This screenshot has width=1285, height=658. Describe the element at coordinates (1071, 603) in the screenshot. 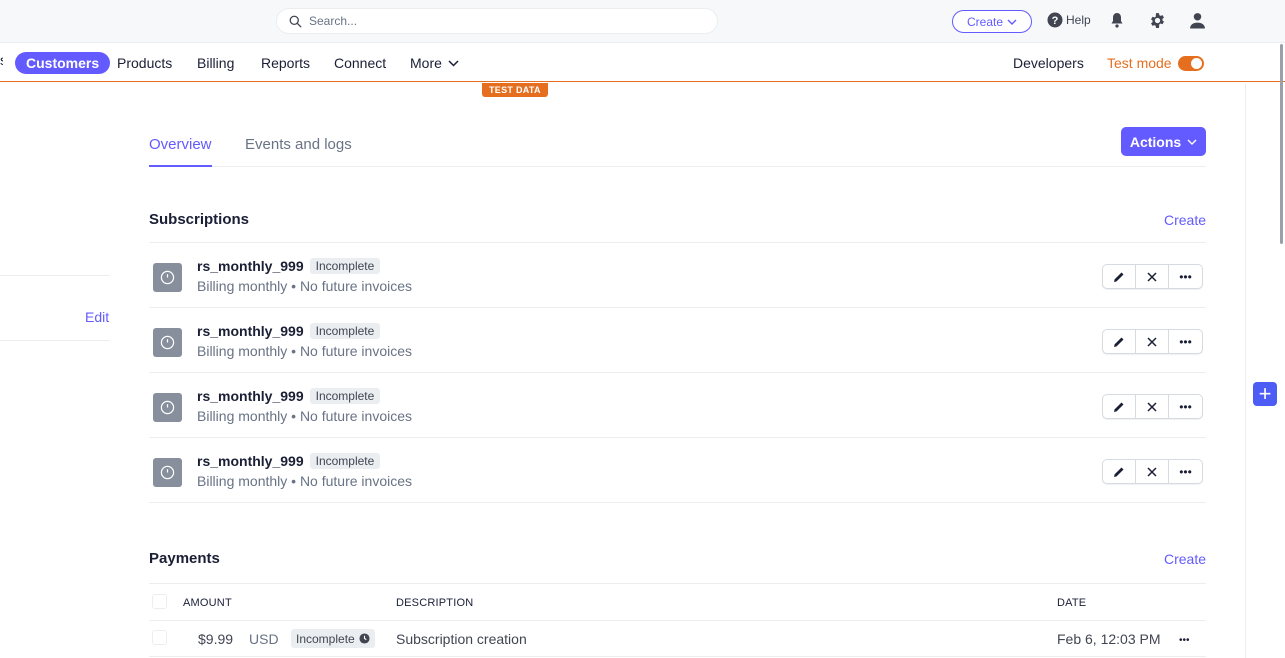

I see `column-header-date: DATE` at that location.